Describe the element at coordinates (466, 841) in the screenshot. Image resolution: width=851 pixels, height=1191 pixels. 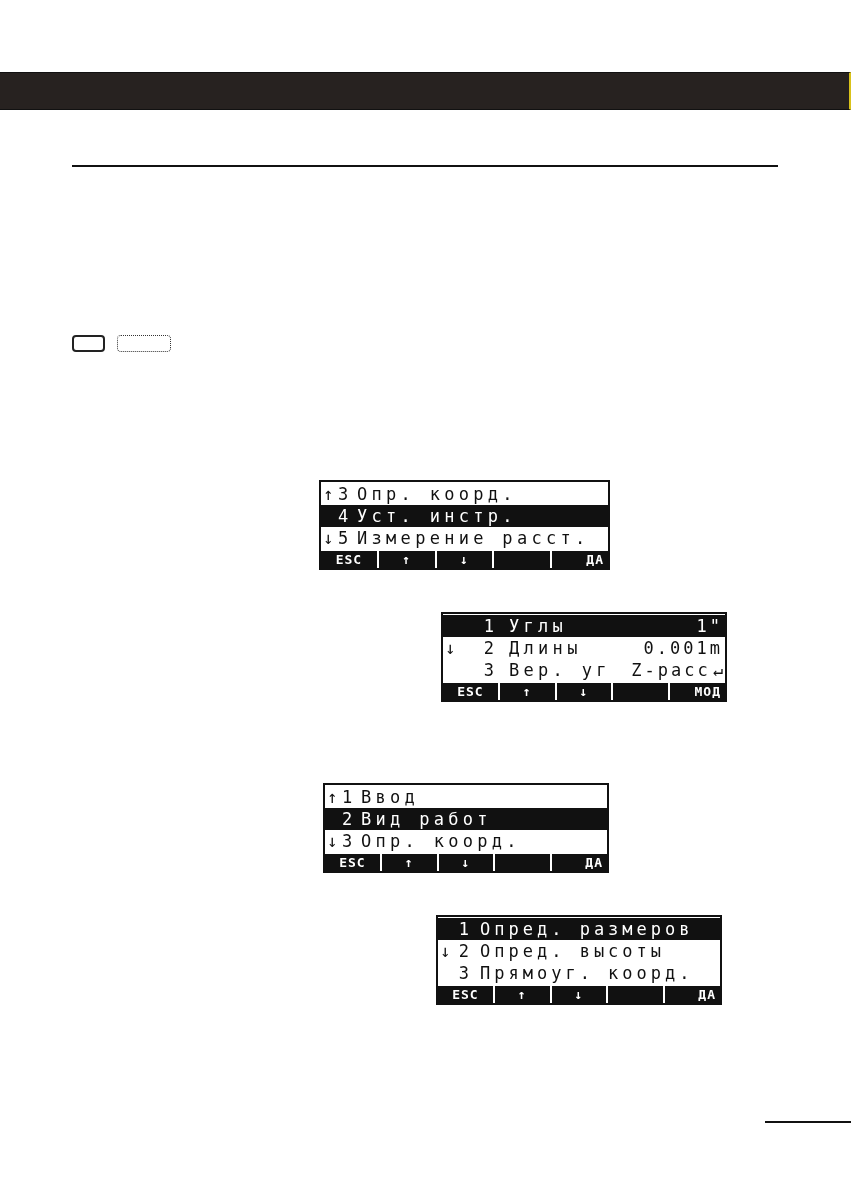
I see `menu-item: ↓ 3 Опр. коорд.` at that location.